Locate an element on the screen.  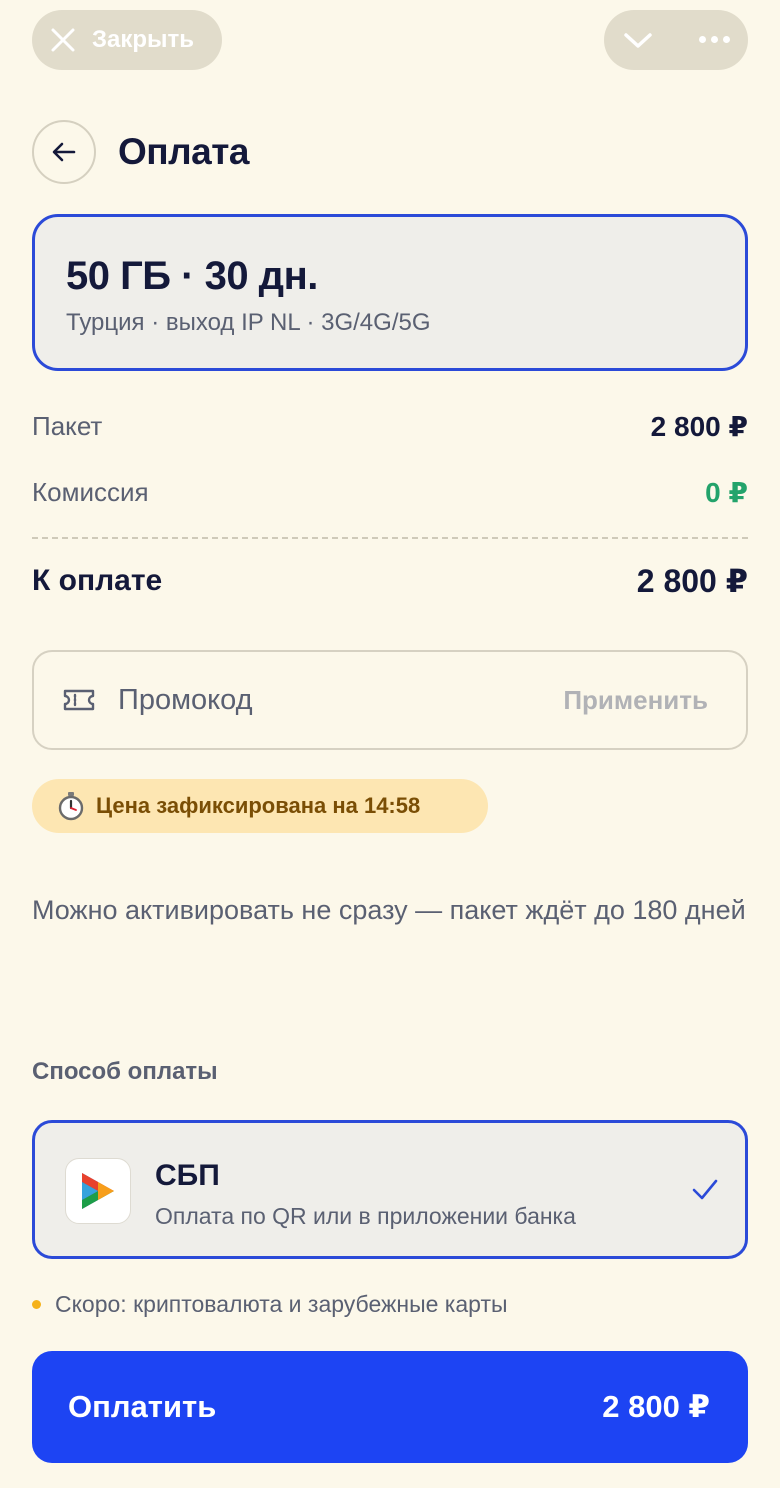
pay-button-amount: 2 800 ₽ is located at coordinates (656, 1406).